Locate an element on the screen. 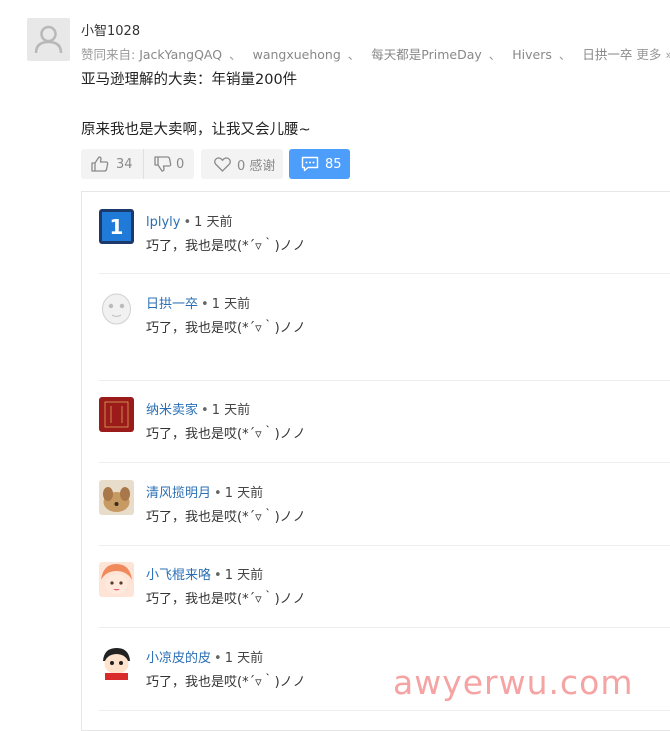 This screenshot has width=670, height=731. comment-username: 小飞棍来咯 is located at coordinates (178, 575).